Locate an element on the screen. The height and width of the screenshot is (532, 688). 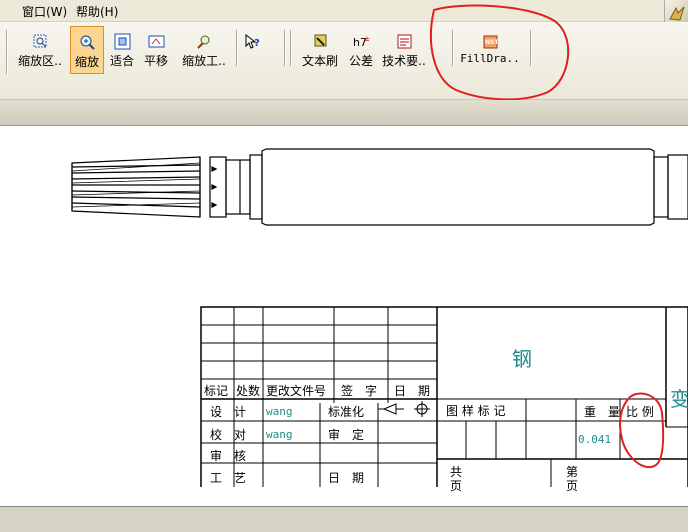
design-label: 设 计 is located at coordinates (228, 412).